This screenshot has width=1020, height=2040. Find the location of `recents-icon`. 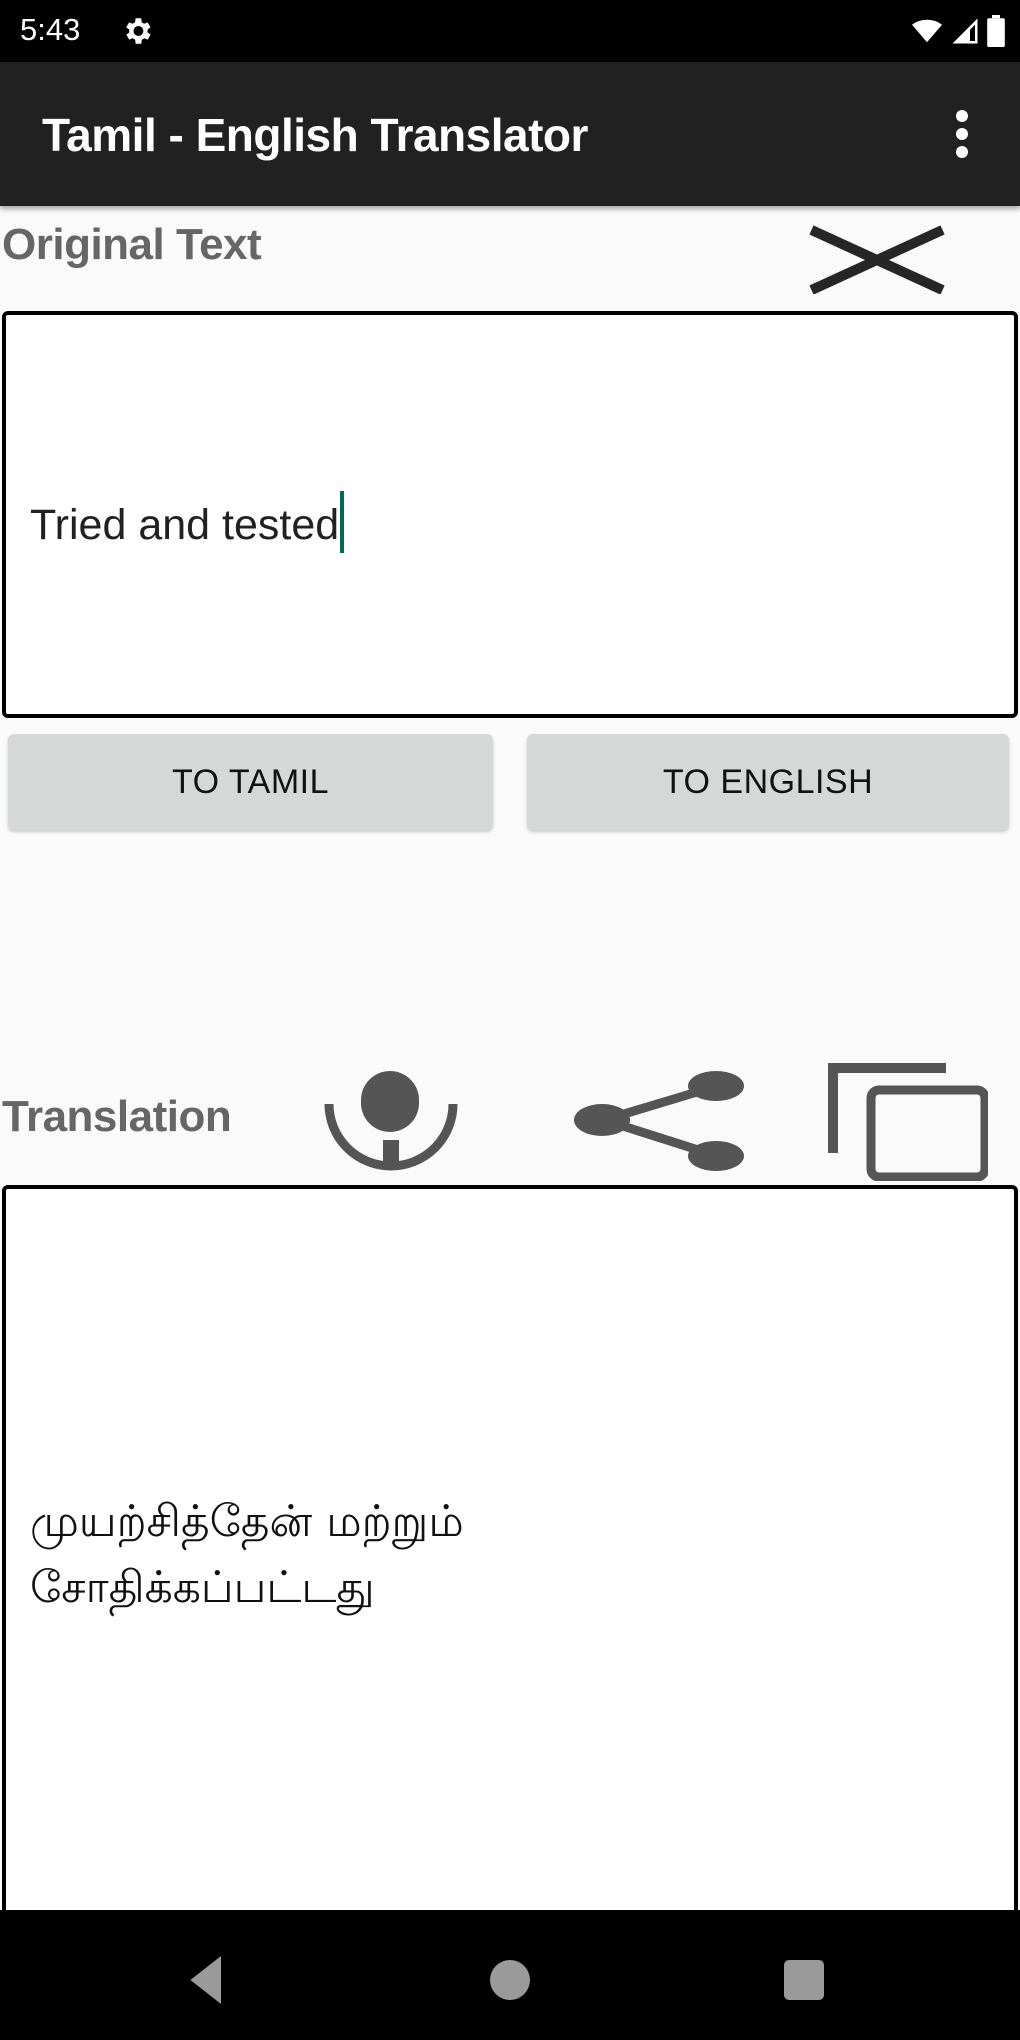

recents-icon is located at coordinates (804, 1980).